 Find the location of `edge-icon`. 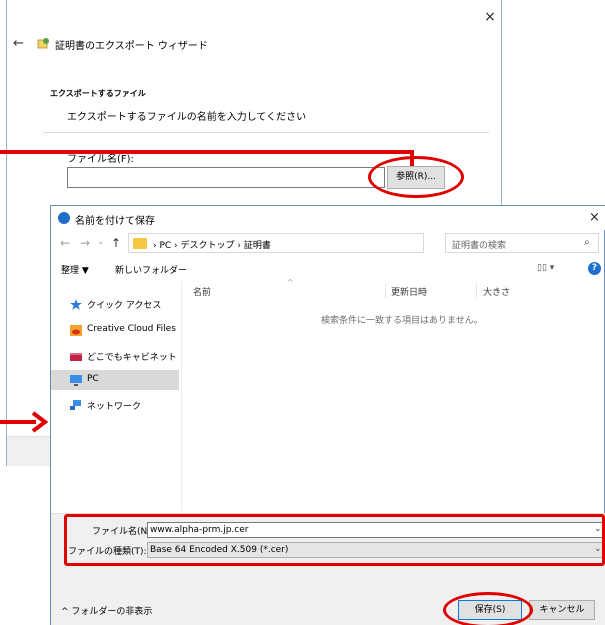

edge-icon is located at coordinates (64, 218).